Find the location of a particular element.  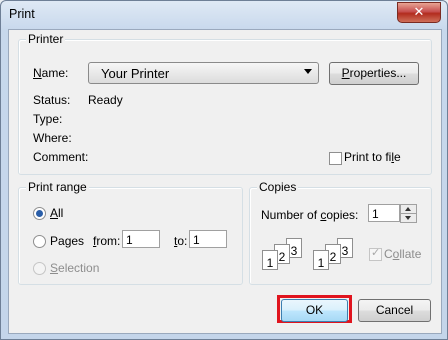

to-label: to: is located at coordinates (181, 241).